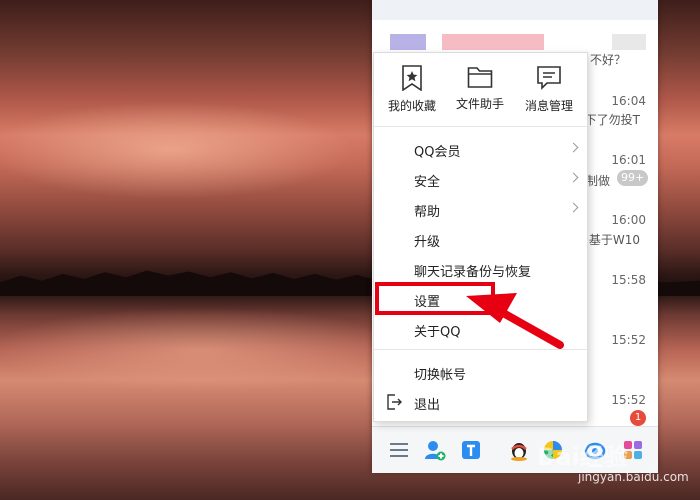 The width and height of the screenshot is (700, 500). I want to click on file-assistant-button: 文件助手, so click(480, 88).